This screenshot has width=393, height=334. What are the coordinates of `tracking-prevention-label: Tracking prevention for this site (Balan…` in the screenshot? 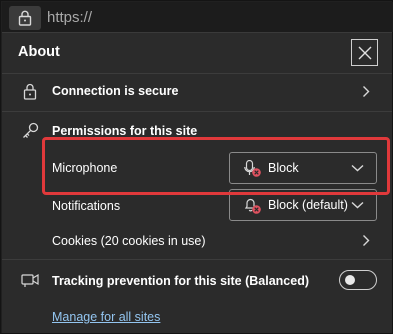 It's located at (181, 281).